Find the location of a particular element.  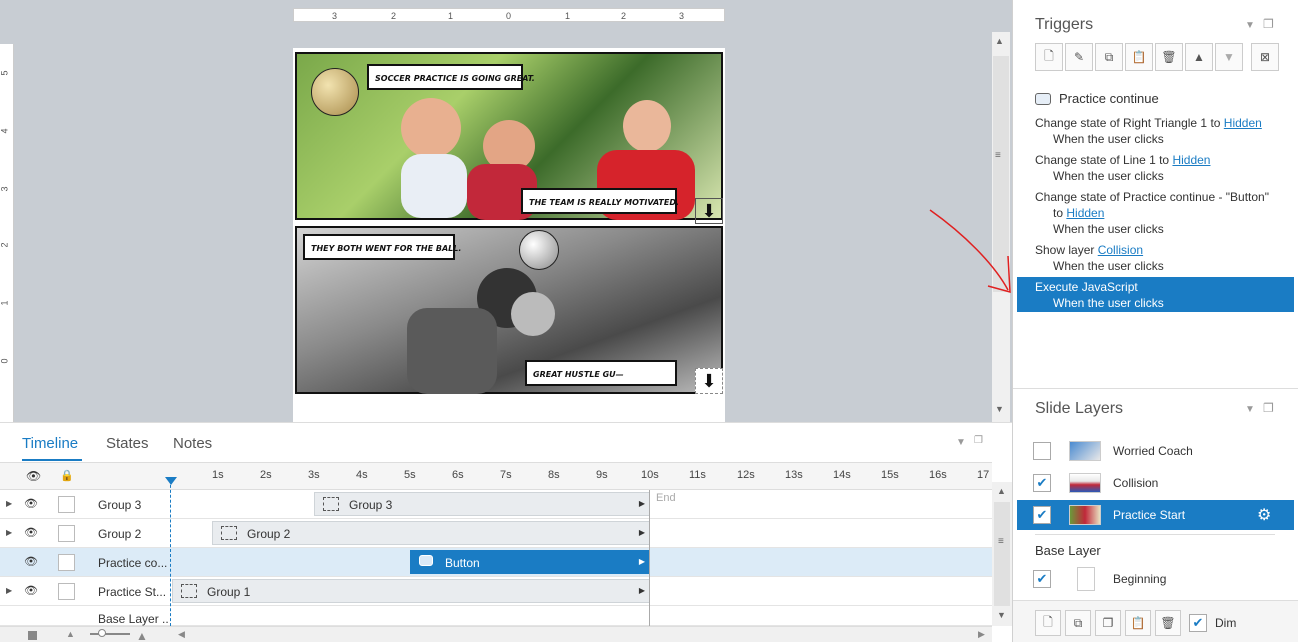

speech-bubble: They both went for the ball. is located at coordinates (382, 247).